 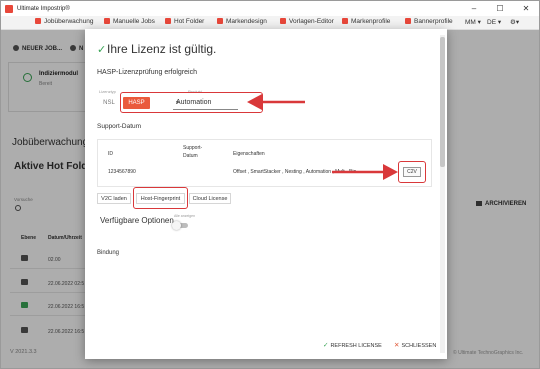 I want to click on binding-section-title: Bindung, so click(x=108, y=253).